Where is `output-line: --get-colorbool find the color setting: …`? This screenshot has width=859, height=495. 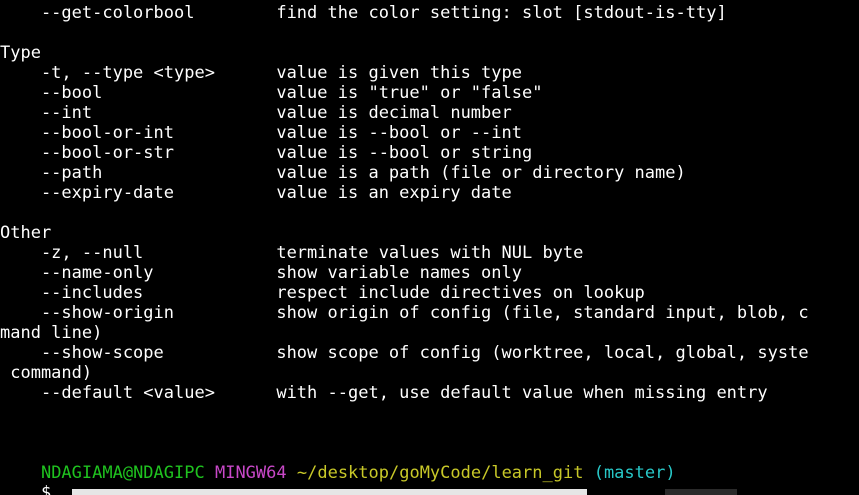 output-line: --get-colorbool find the color setting: … is located at coordinates (363, 13).